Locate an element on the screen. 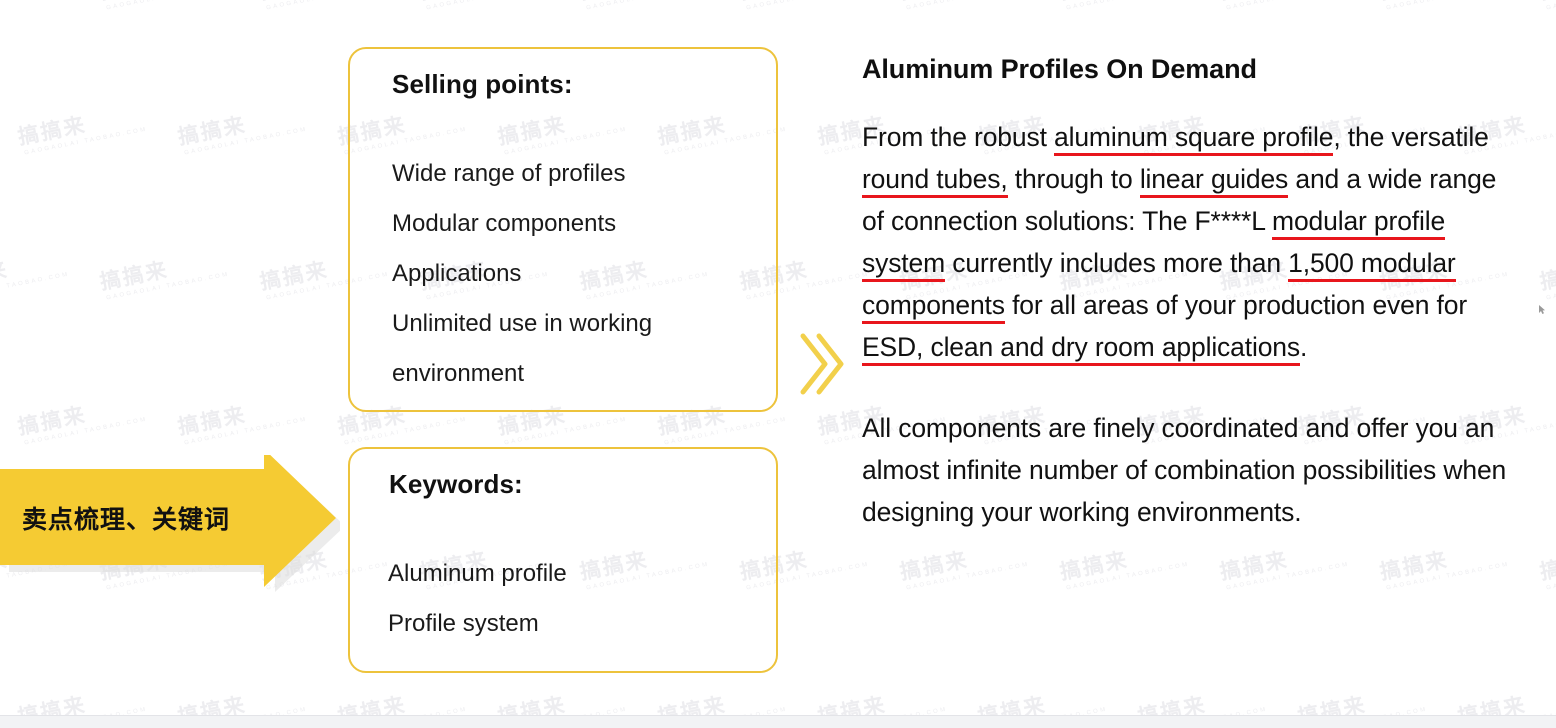 The image size is (1556, 728). highlighted-keyword: aluminum square profile is located at coordinates (1194, 139).